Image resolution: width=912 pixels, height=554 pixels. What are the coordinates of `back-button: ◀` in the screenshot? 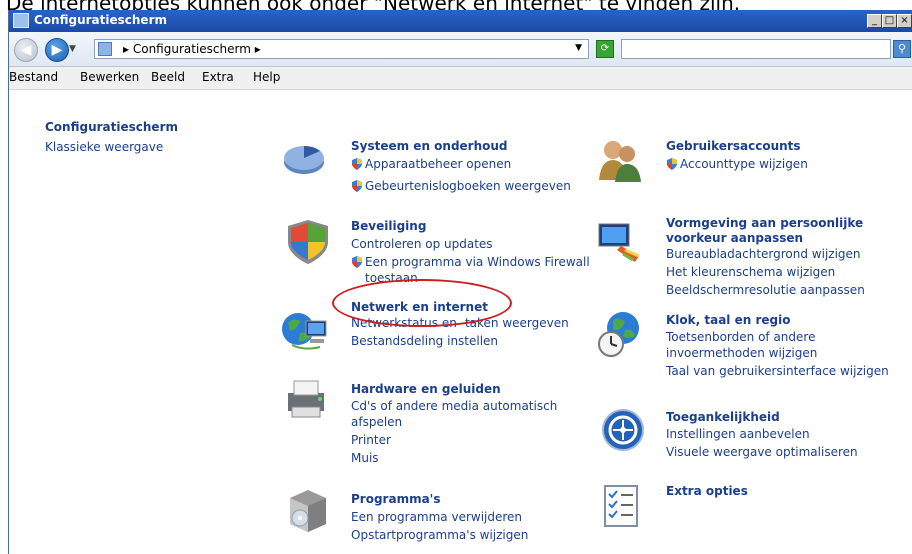 It's located at (26, 50).